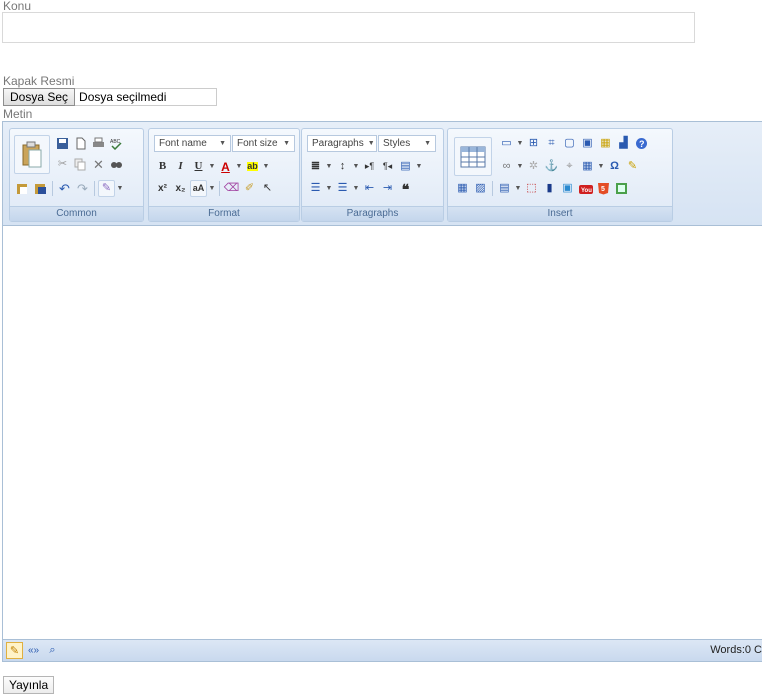 Image resolution: width=762 pixels, height=694 pixels. I want to click on insert-flash-icon: ▣, so click(567, 188).